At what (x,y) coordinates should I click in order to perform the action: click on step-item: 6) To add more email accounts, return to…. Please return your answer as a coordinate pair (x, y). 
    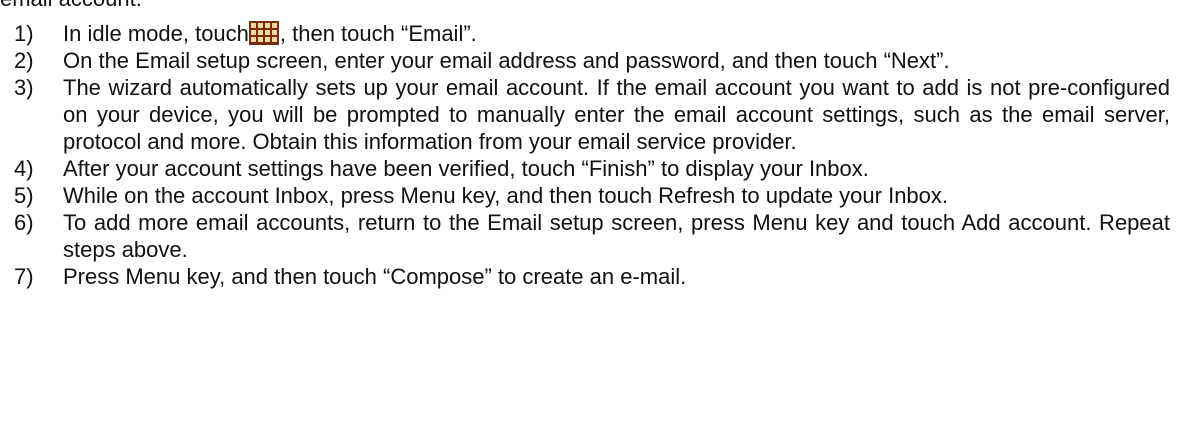
    Looking at the image, I should click on (589, 236).